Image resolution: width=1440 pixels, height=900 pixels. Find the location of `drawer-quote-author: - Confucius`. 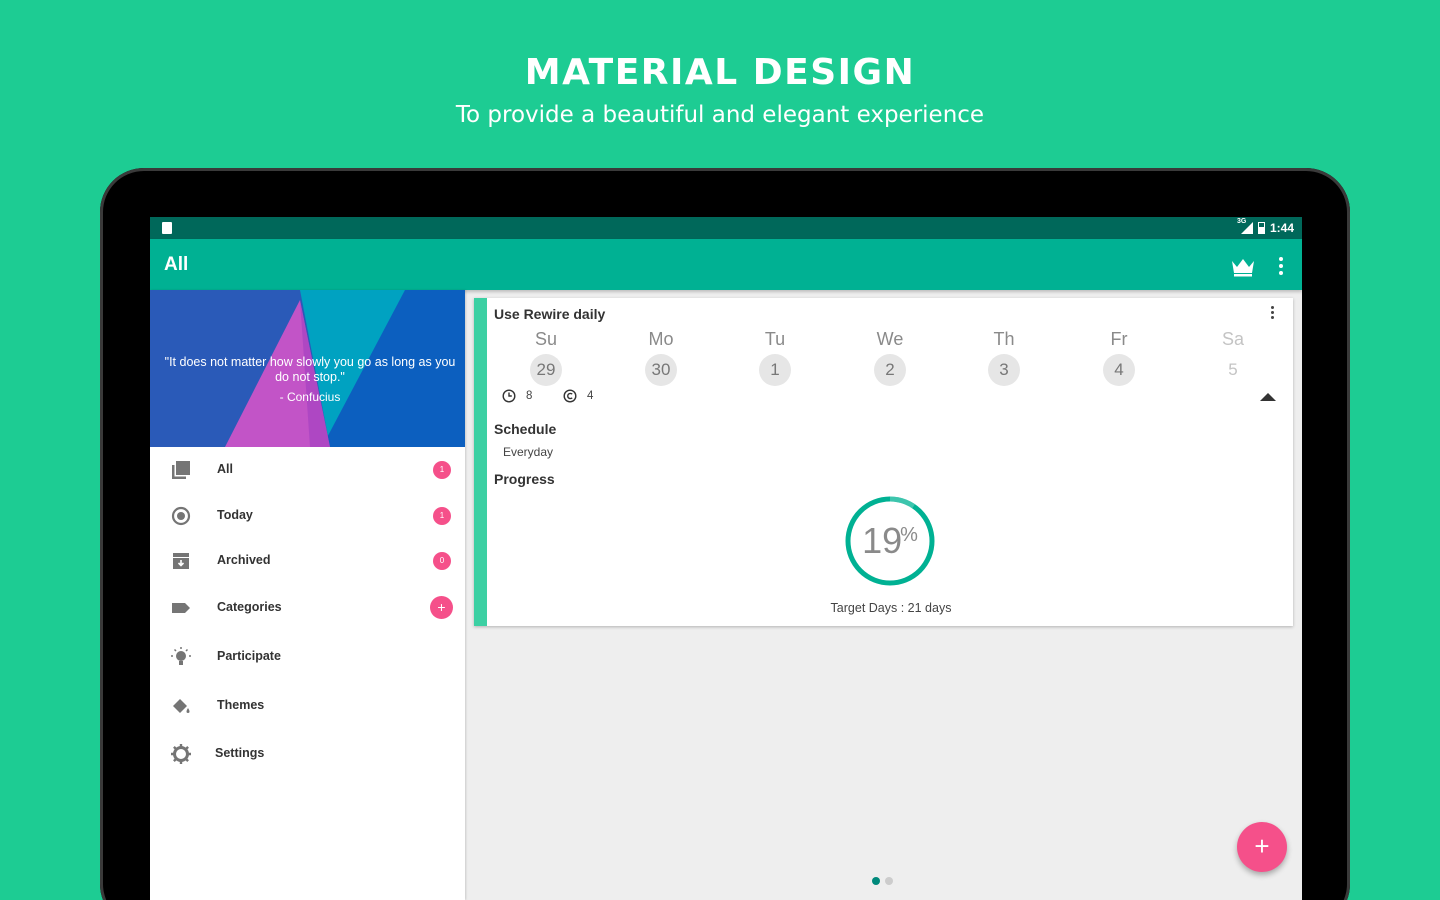

drawer-quote-author: - Confucius is located at coordinates (310, 397).